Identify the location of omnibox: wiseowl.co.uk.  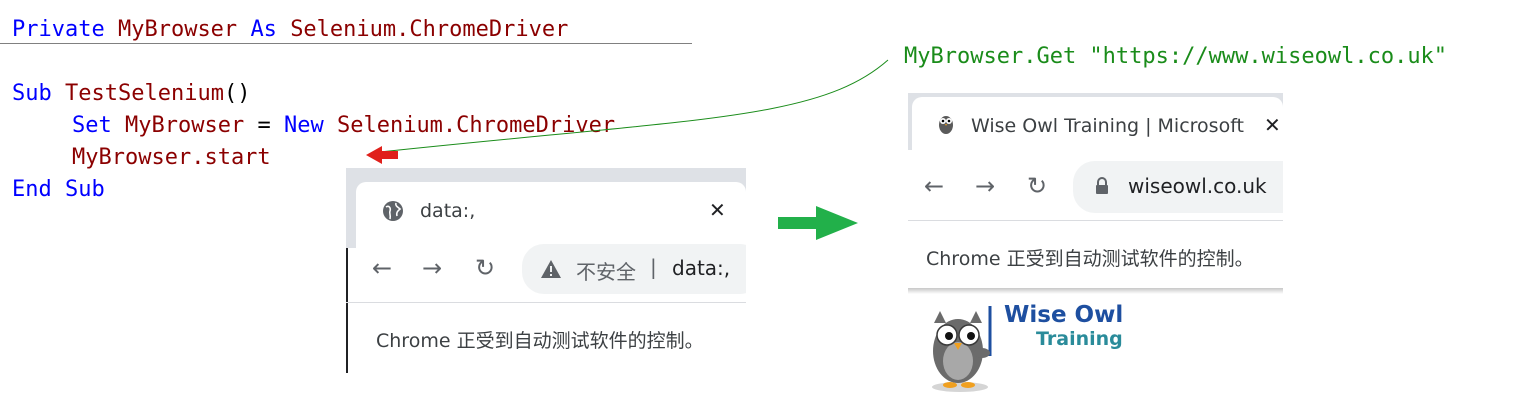
(1178, 187).